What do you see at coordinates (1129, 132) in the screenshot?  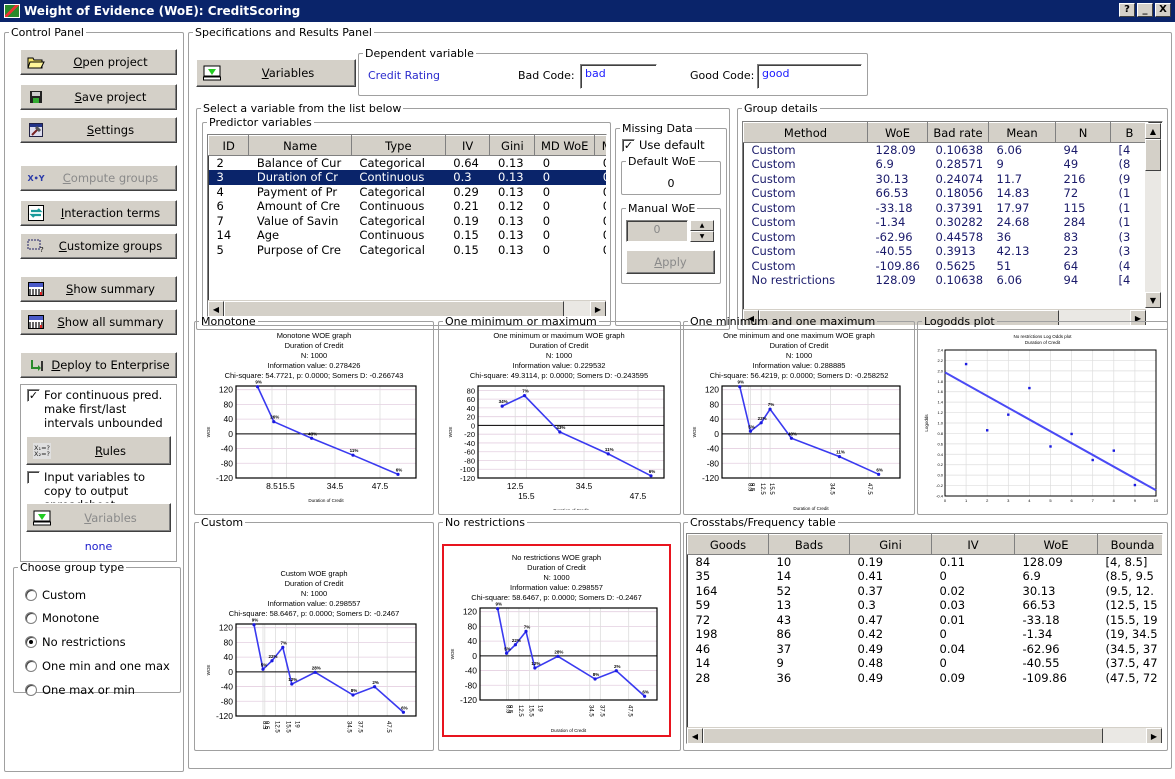 I see `group-detail-column-header: B` at bounding box center [1129, 132].